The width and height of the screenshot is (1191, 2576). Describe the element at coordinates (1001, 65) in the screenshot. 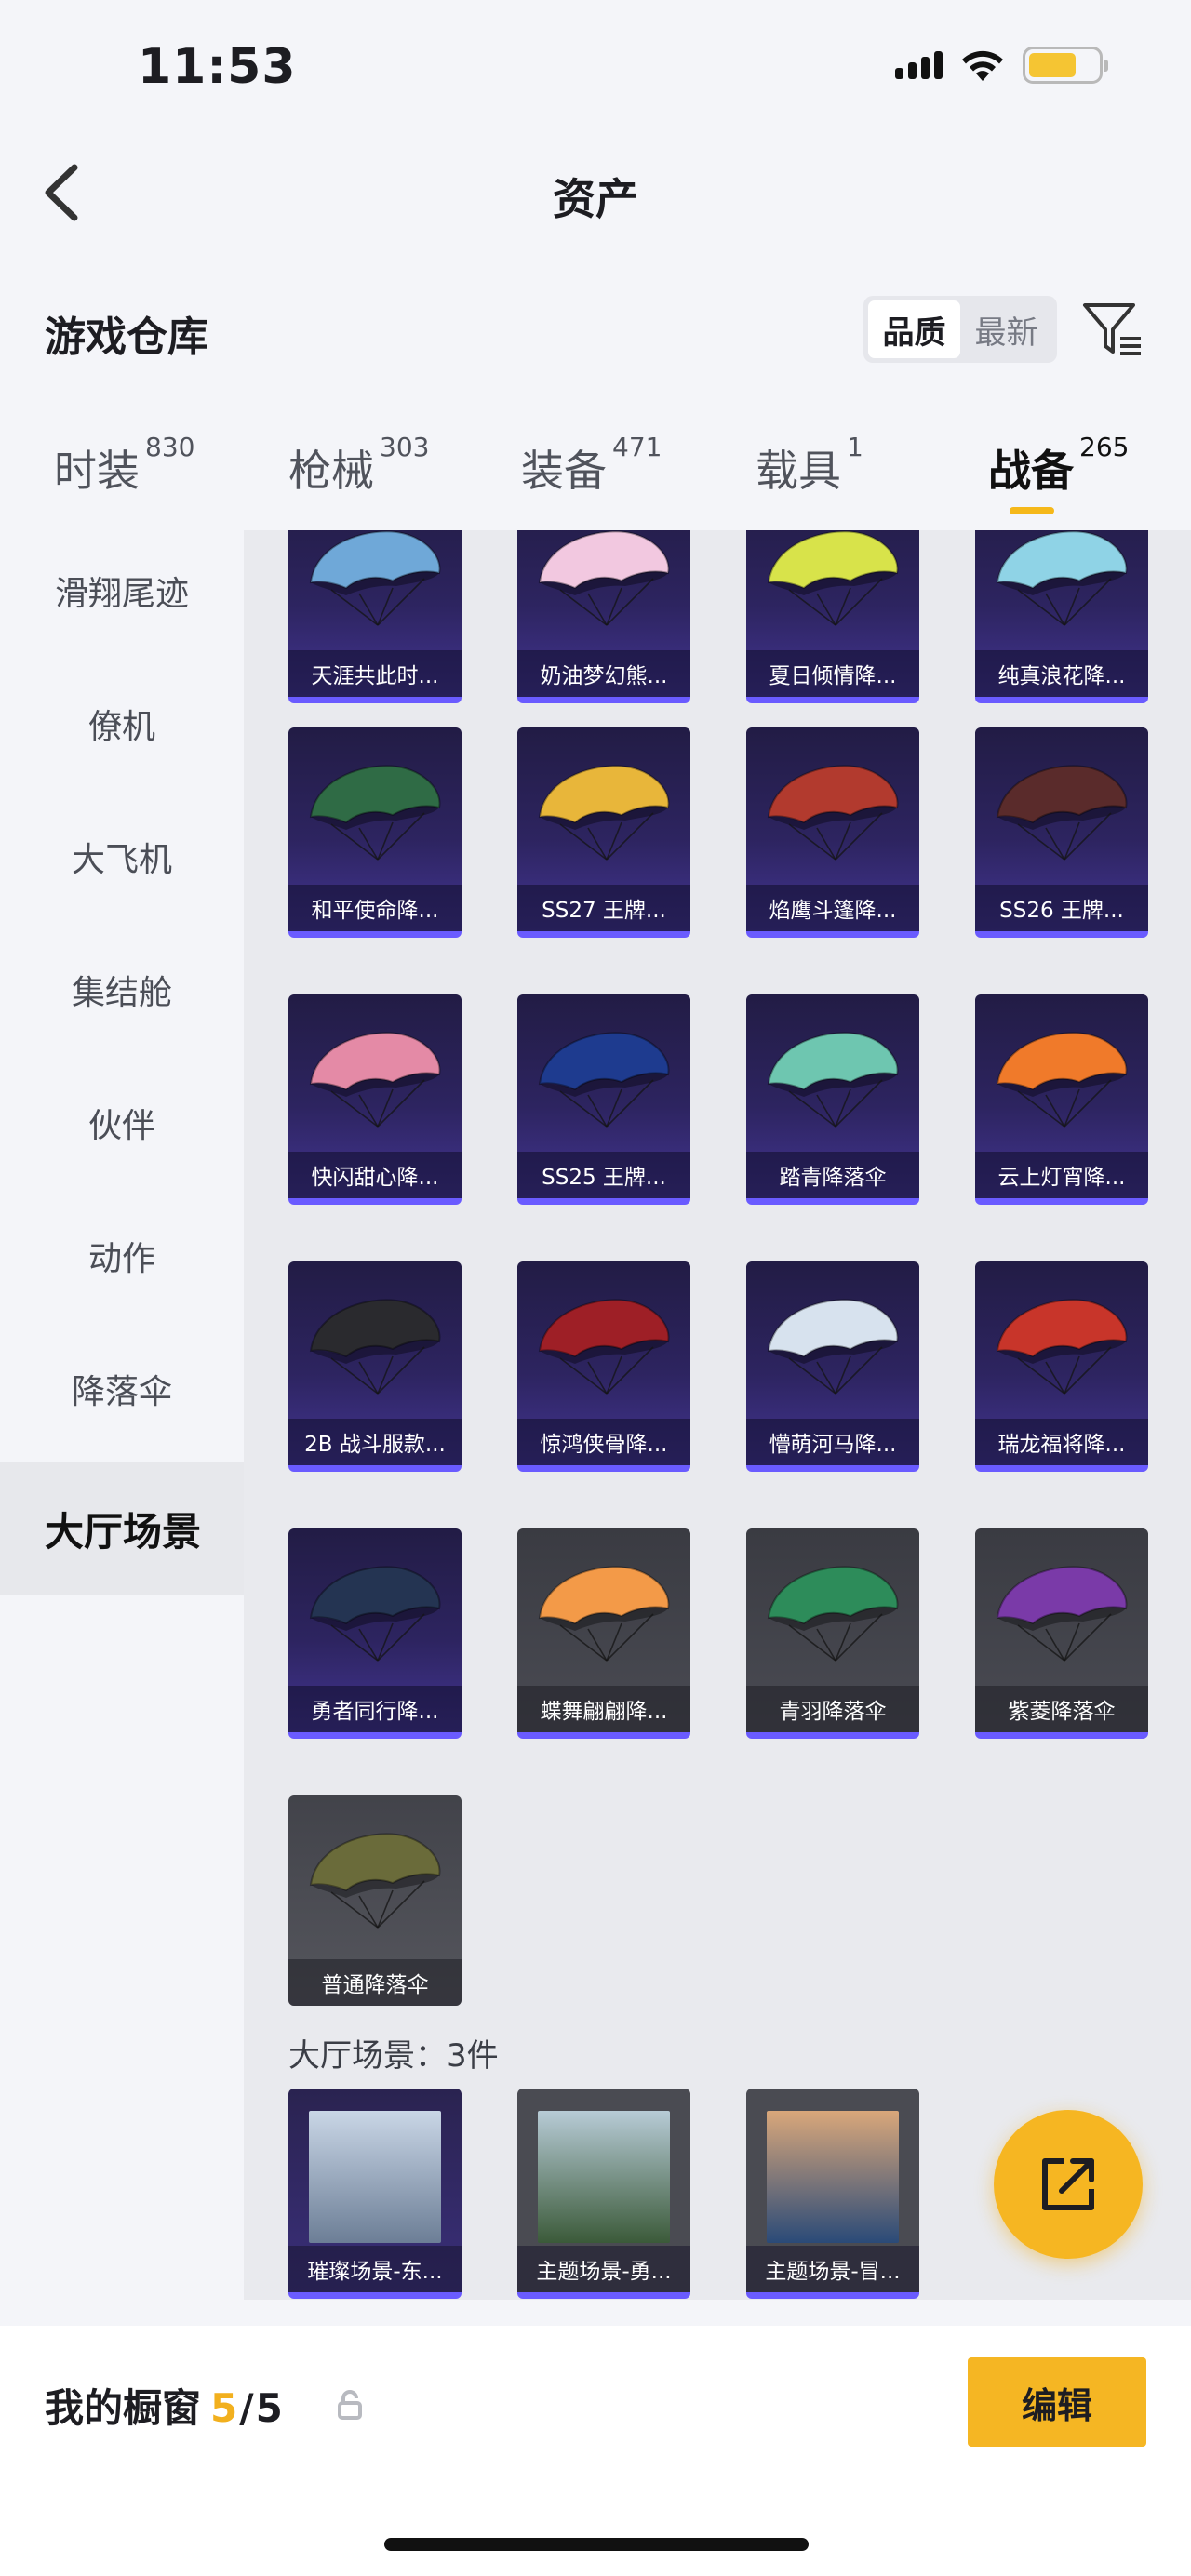

I see `status-icons` at that location.